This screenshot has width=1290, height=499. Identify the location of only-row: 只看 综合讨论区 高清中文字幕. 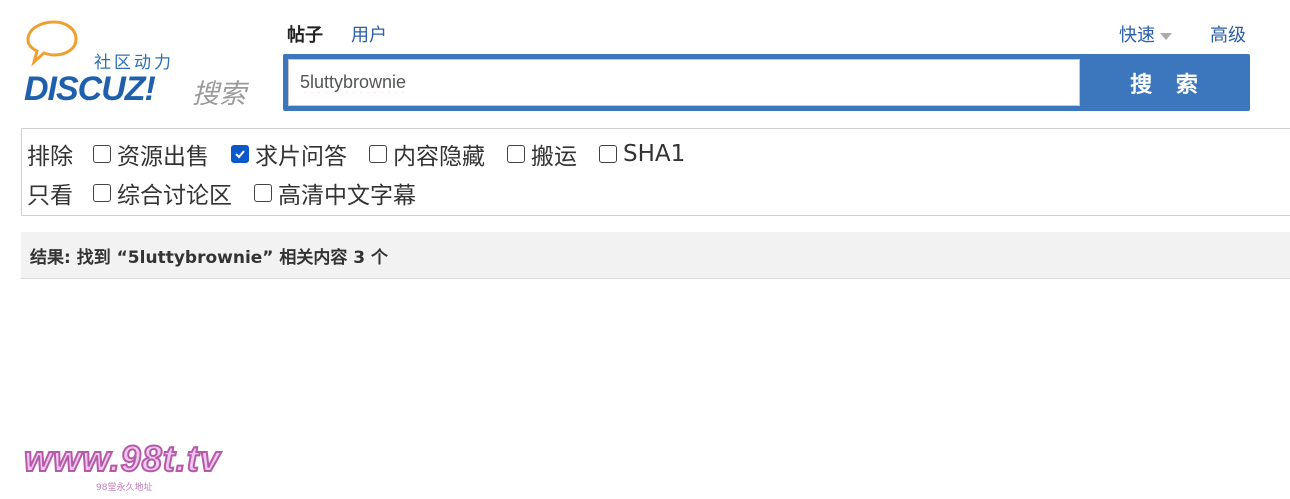
(232, 193).